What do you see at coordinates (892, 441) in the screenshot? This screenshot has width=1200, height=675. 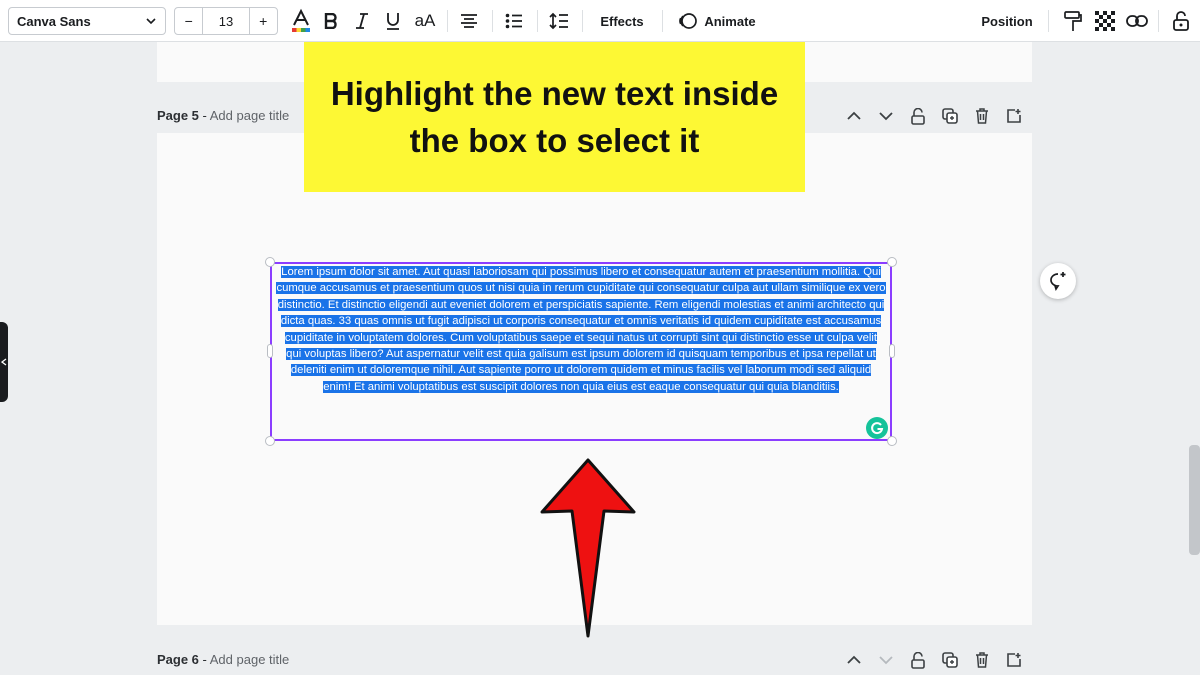 I see `resize-handle-bottom-right` at bounding box center [892, 441].